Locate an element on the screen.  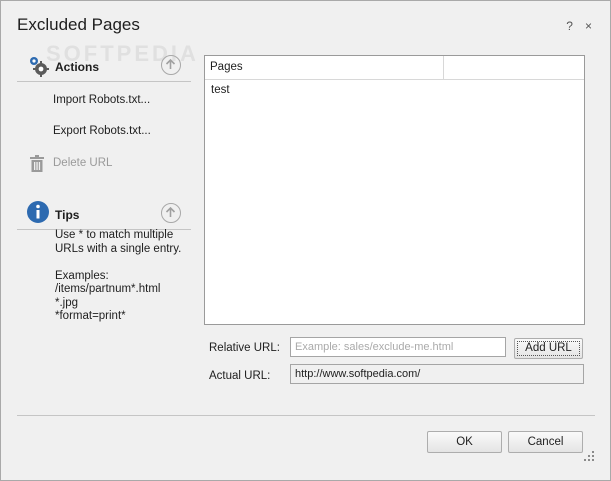
cancel-button: Cancel is located at coordinates (545, 442).